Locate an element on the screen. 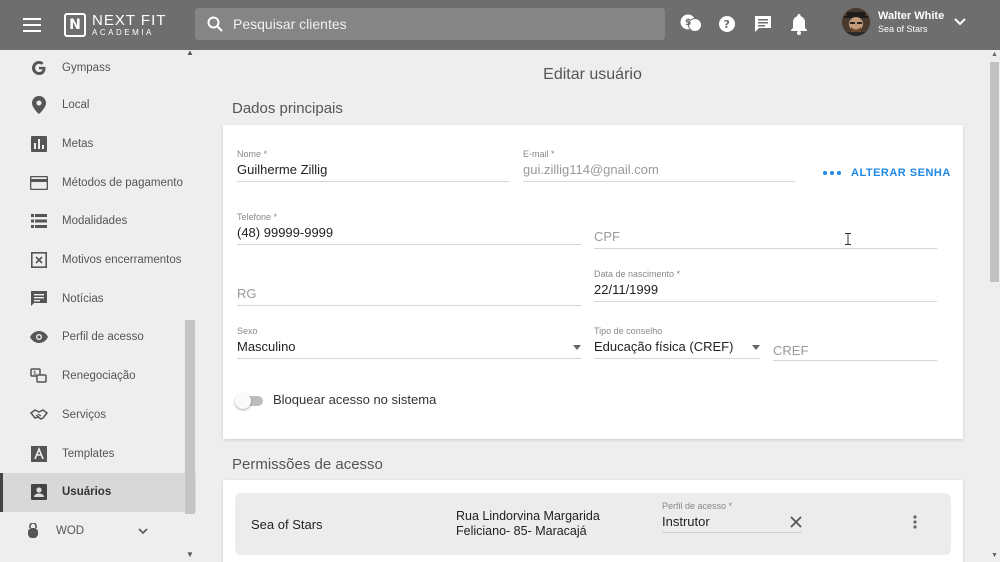  sexo-select: Sexo Masculino is located at coordinates (409, 342).